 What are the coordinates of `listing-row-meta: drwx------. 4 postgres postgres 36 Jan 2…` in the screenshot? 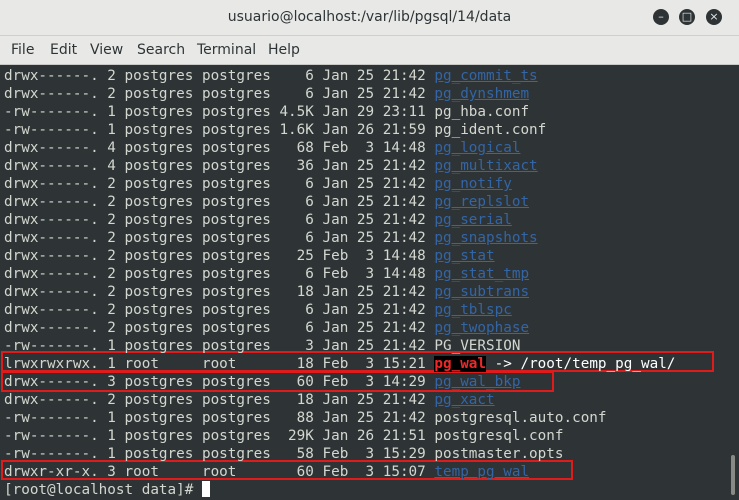 It's located at (219, 166).